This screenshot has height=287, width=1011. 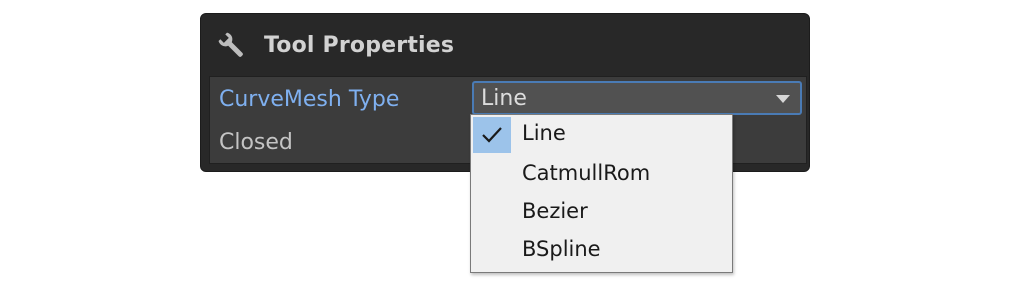 What do you see at coordinates (544, 133) in the screenshot?
I see `menu-item-label: Line` at bounding box center [544, 133].